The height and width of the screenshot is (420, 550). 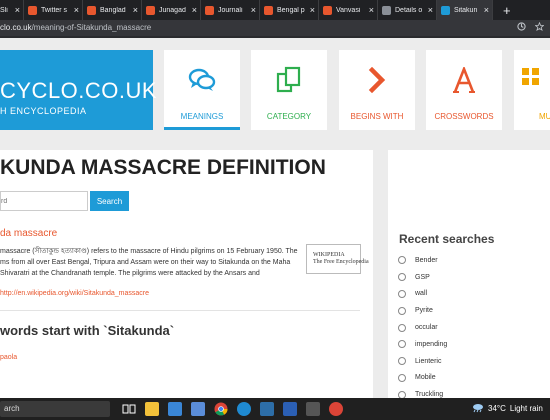 I want to click on recent-search-item: occular, so click(x=422, y=327).